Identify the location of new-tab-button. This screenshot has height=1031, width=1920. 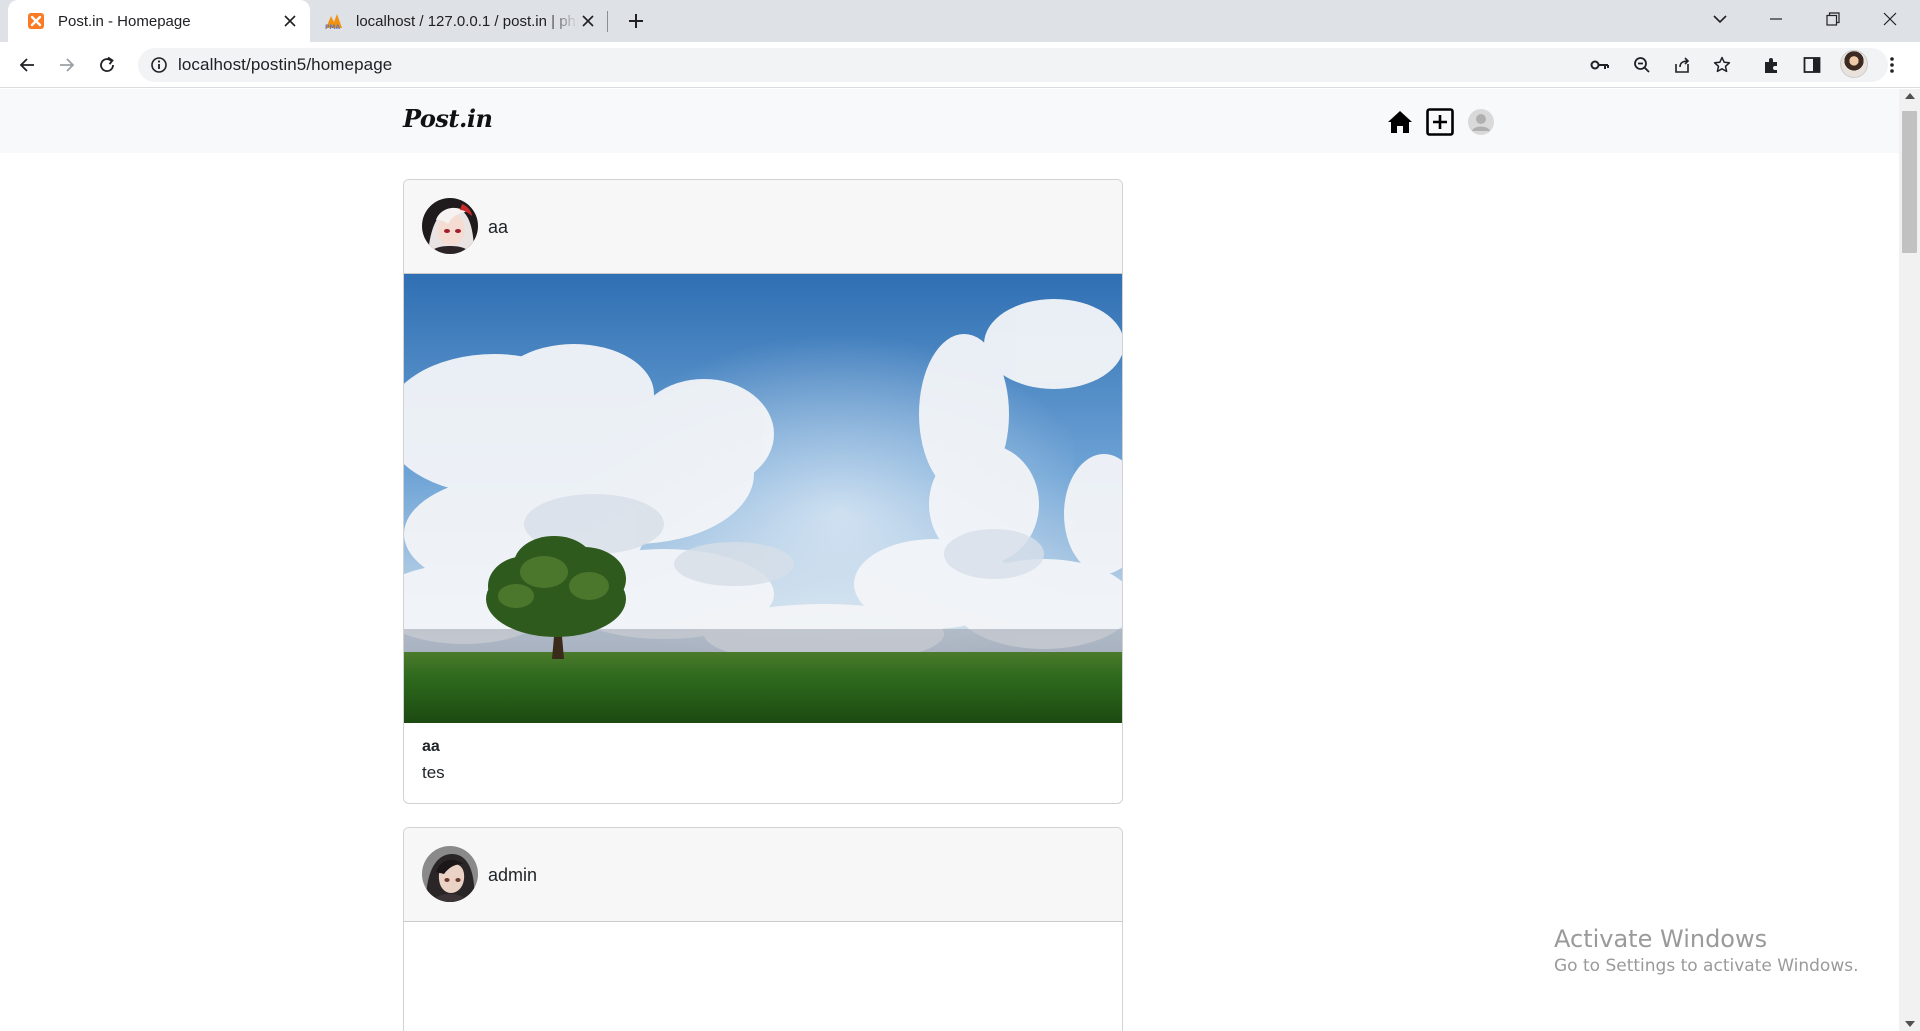
(636, 21).